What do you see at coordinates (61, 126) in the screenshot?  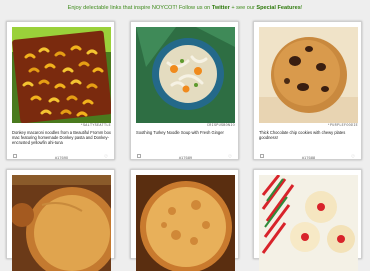 I see `photo-credit: *SALTYSEATTLE` at bounding box center [61, 126].